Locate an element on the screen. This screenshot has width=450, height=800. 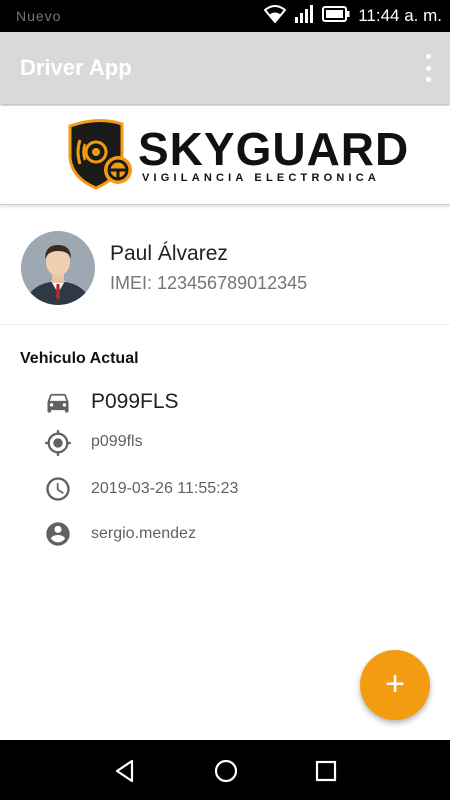
vehicle-timestamp: 2019-03-26 11:55:23 is located at coordinates (165, 488).